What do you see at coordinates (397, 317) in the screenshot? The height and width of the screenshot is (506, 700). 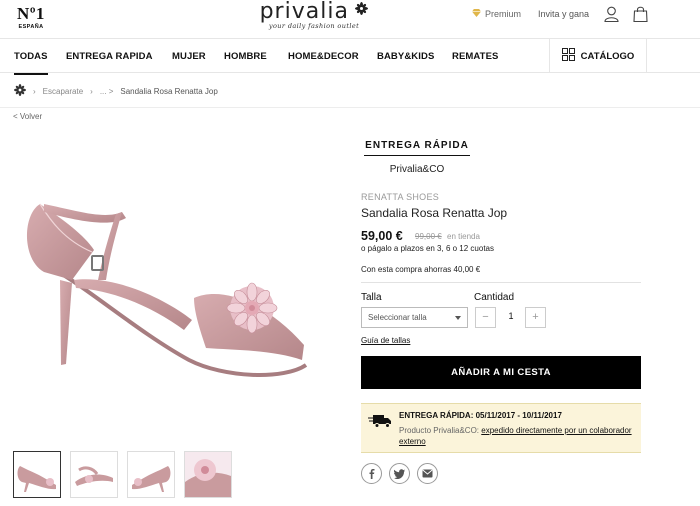 I see `size-select-value: Seleccionar talla` at bounding box center [397, 317].